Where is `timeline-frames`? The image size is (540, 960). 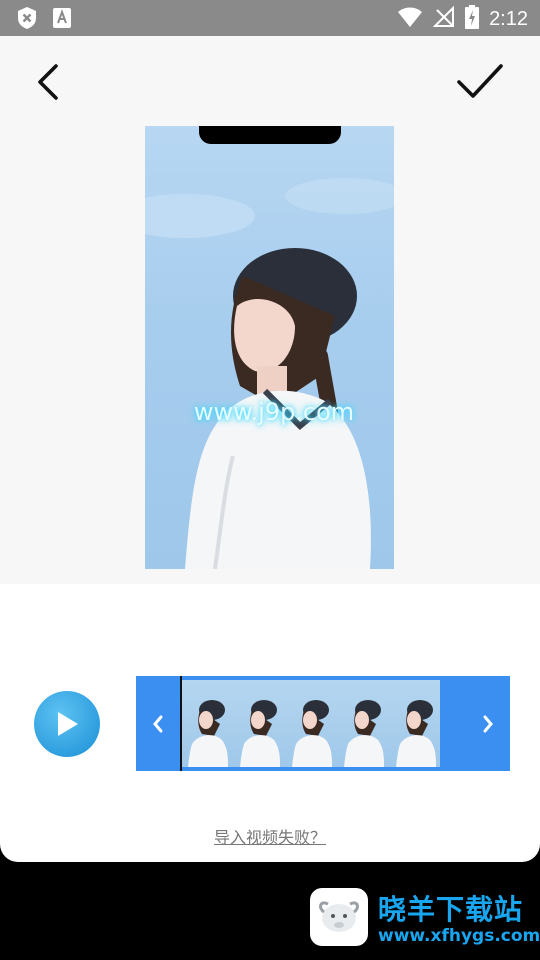 timeline-frames is located at coordinates (323, 723).